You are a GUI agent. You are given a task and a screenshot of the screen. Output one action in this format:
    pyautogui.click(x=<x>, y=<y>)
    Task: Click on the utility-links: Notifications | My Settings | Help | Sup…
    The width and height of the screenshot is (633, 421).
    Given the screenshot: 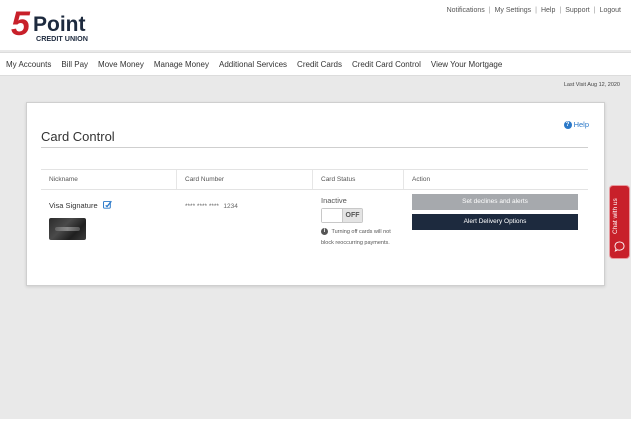 What is the action you would take?
    pyautogui.click(x=534, y=10)
    